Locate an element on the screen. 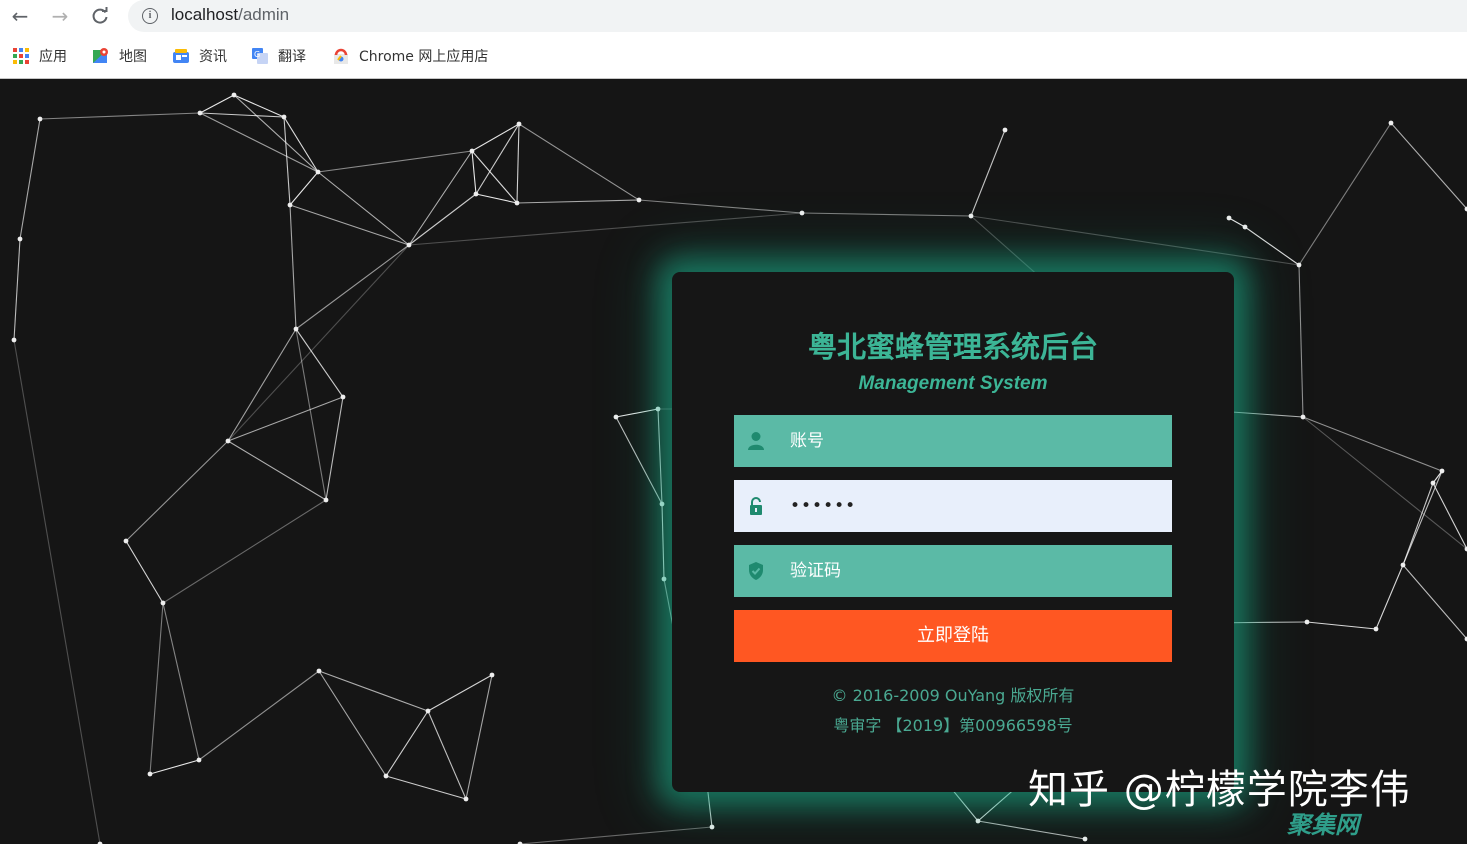 This screenshot has width=1467, height=844. bookmark-web-store: Chrome 网上应用店 is located at coordinates (410, 56).